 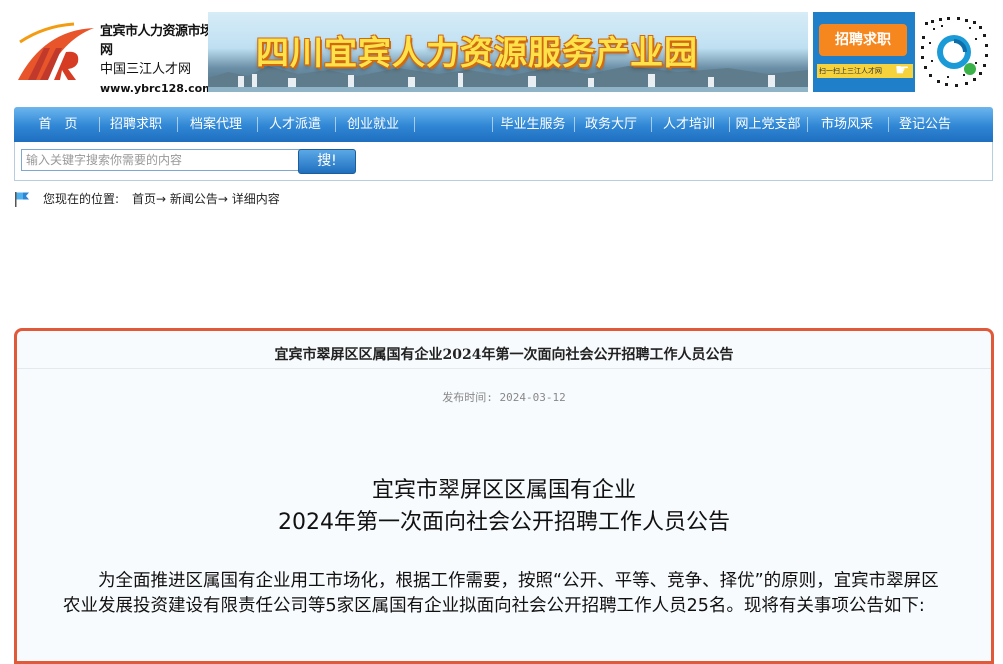 I want to click on nav-item-graduates: 毕业生服务, so click(x=533, y=124).